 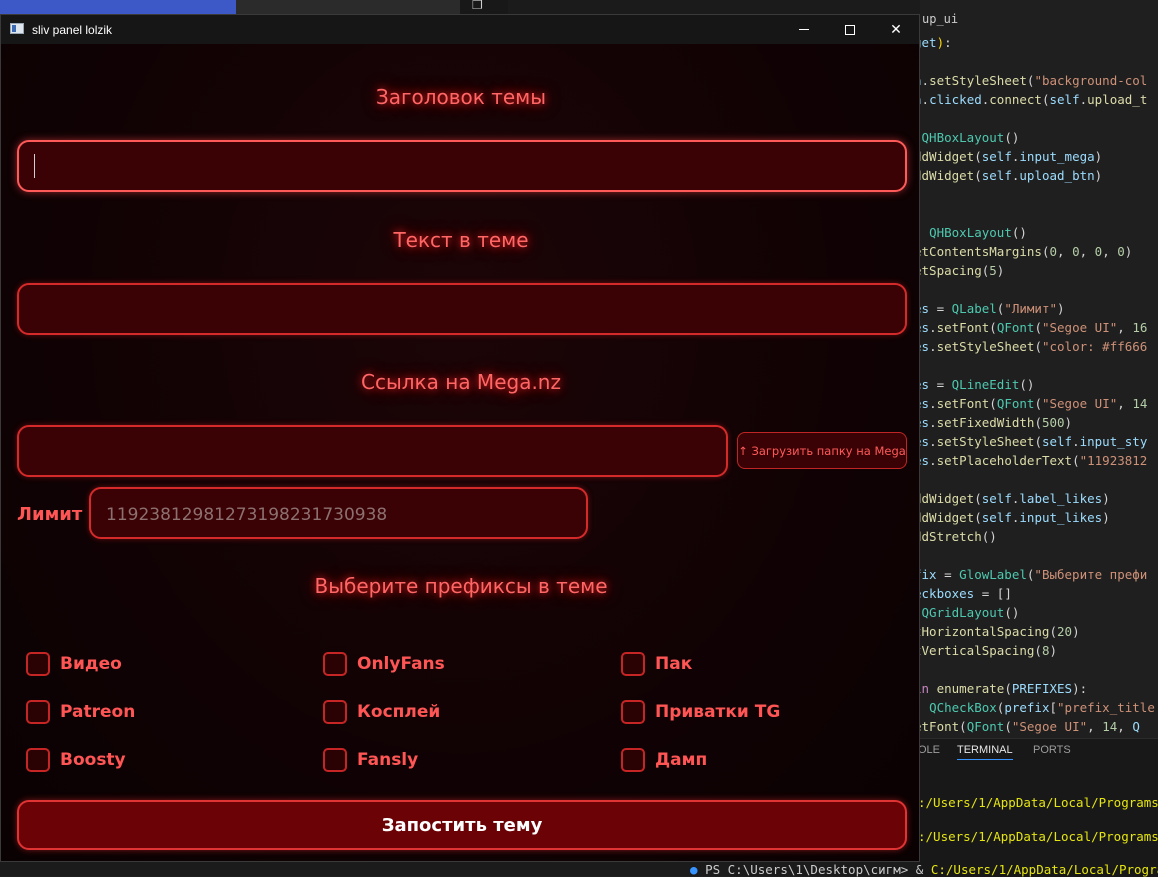 I want to click on limit-label: Лимит, so click(x=50, y=514).